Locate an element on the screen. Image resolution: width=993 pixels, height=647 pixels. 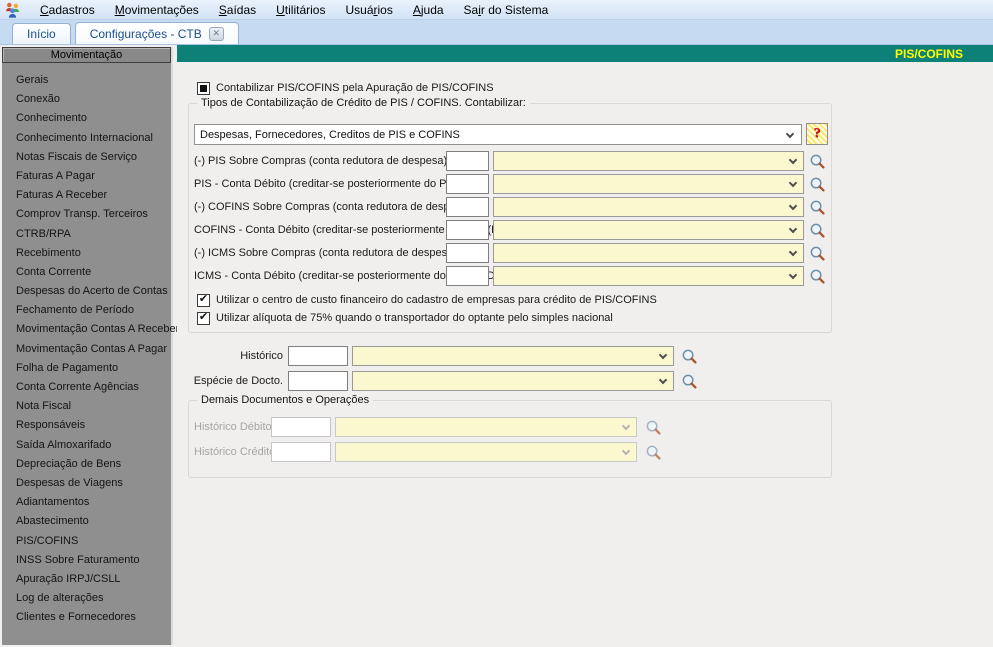
sidebar-item-pis-cofins: PIS/COFINS is located at coordinates (93, 541).